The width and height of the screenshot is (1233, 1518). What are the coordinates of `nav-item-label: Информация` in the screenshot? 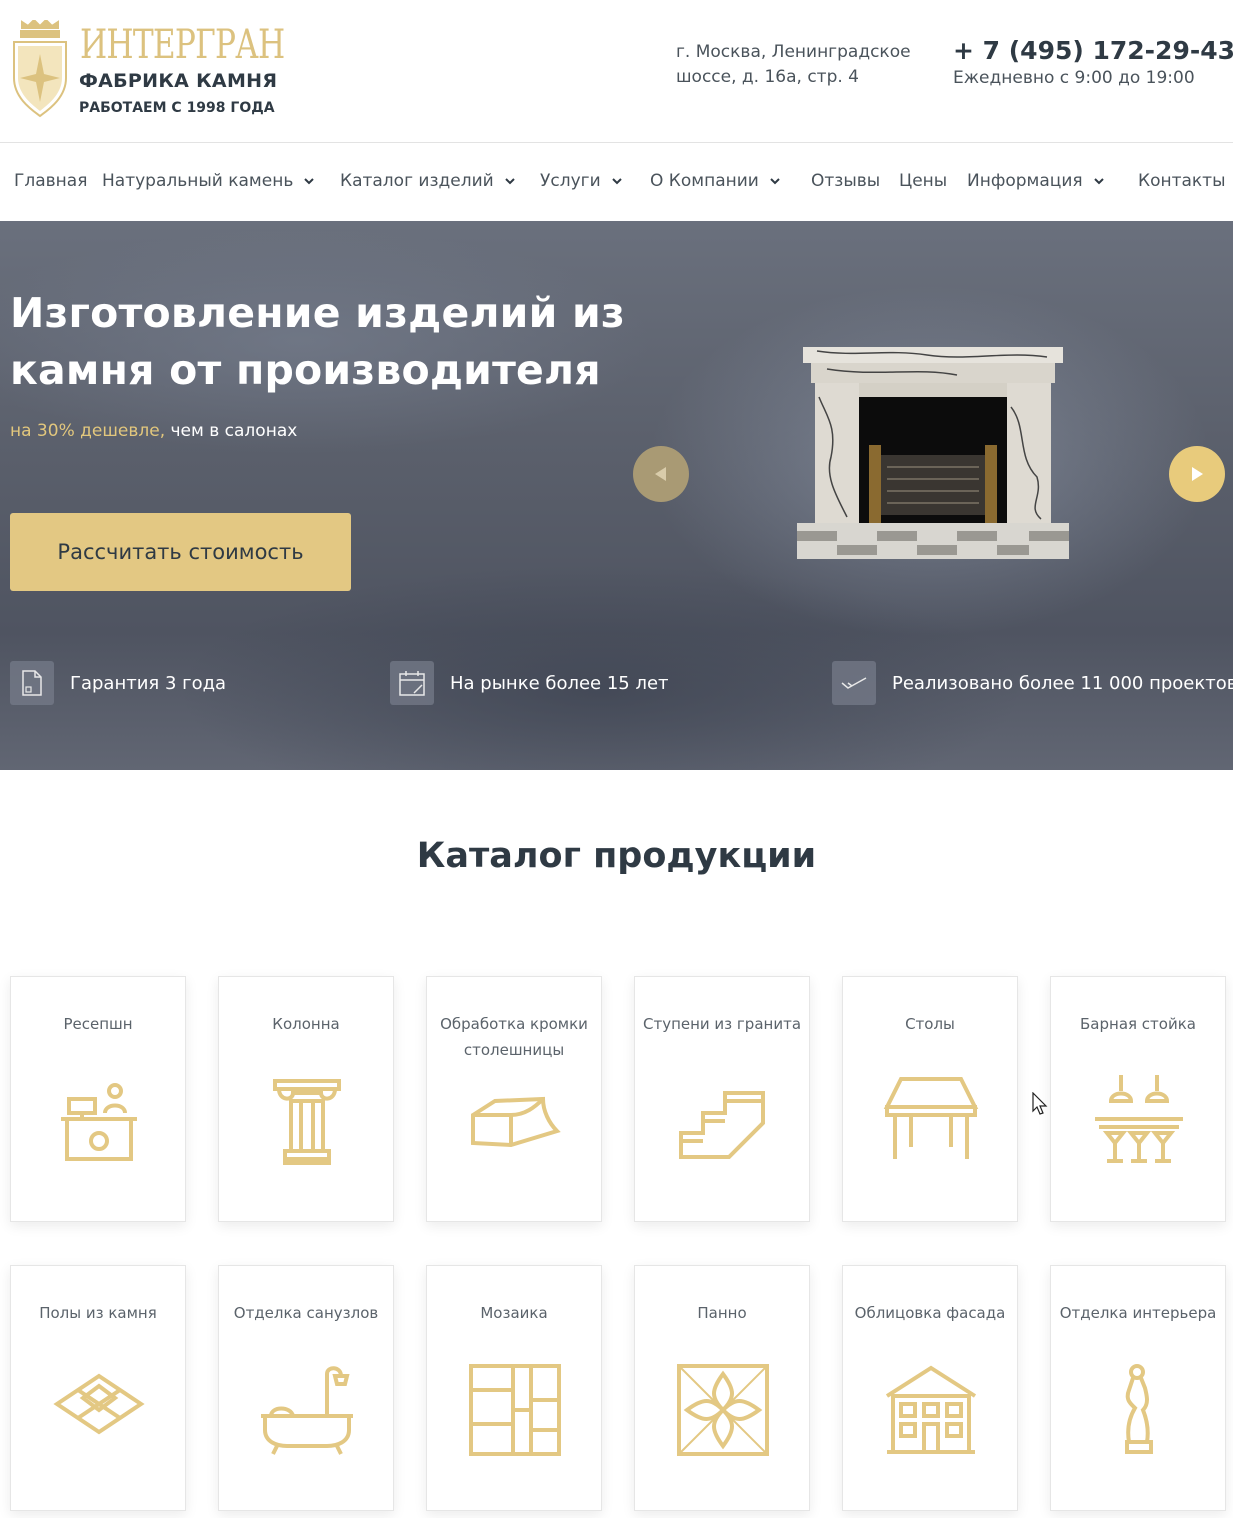 It's located at (1025, 181).